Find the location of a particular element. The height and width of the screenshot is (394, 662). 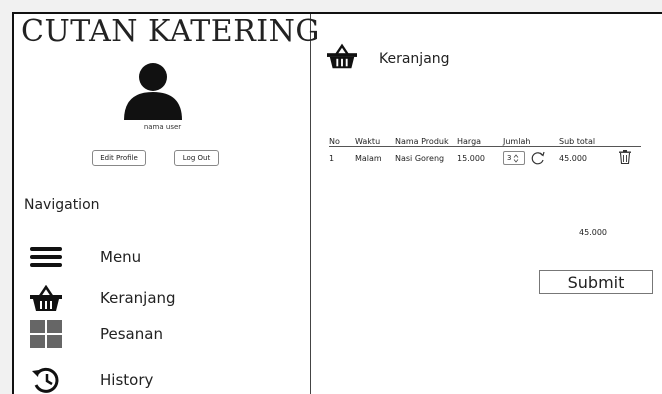

page-title: Keranjang is located at coordinates (414, 59).